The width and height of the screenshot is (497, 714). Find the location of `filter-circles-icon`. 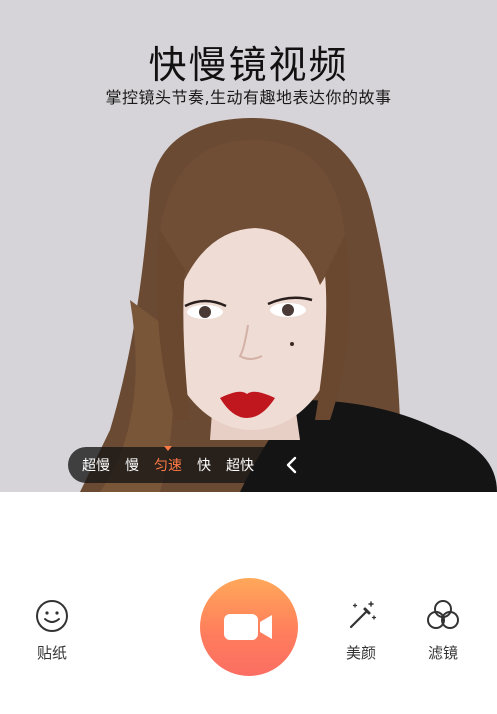

filter-circles-icon is located at coordinates (443, 614).